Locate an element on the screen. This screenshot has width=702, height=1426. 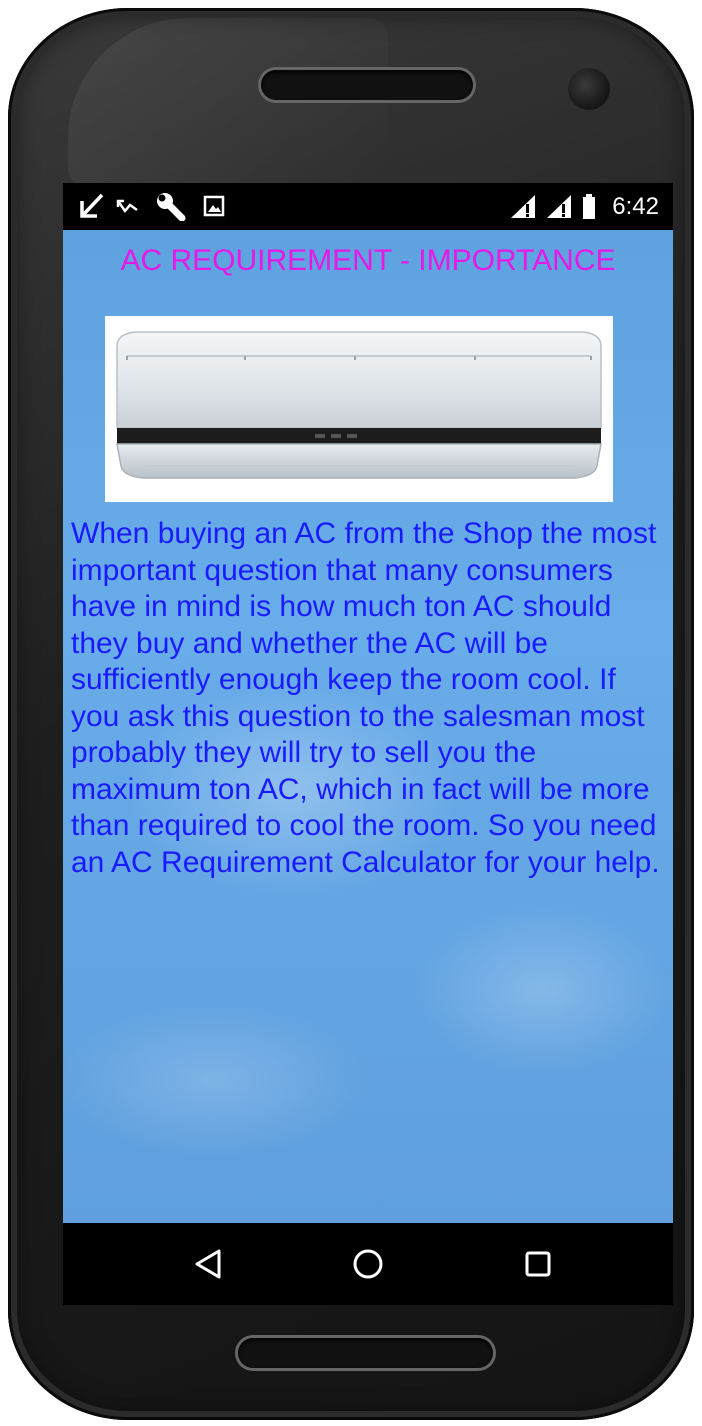
download-arrow-icon is located at coordinates (92, 205).